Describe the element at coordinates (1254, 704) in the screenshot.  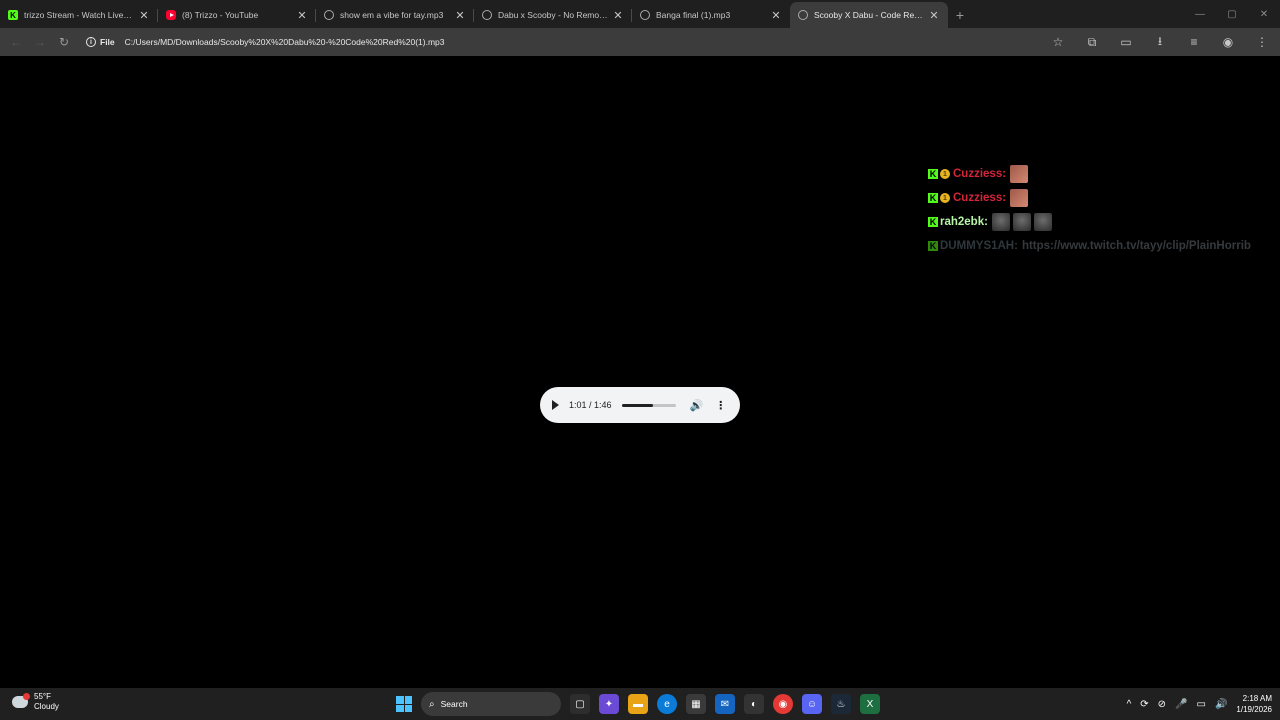
I see `clock: 2:18 AM 1/19/2026` at that location.